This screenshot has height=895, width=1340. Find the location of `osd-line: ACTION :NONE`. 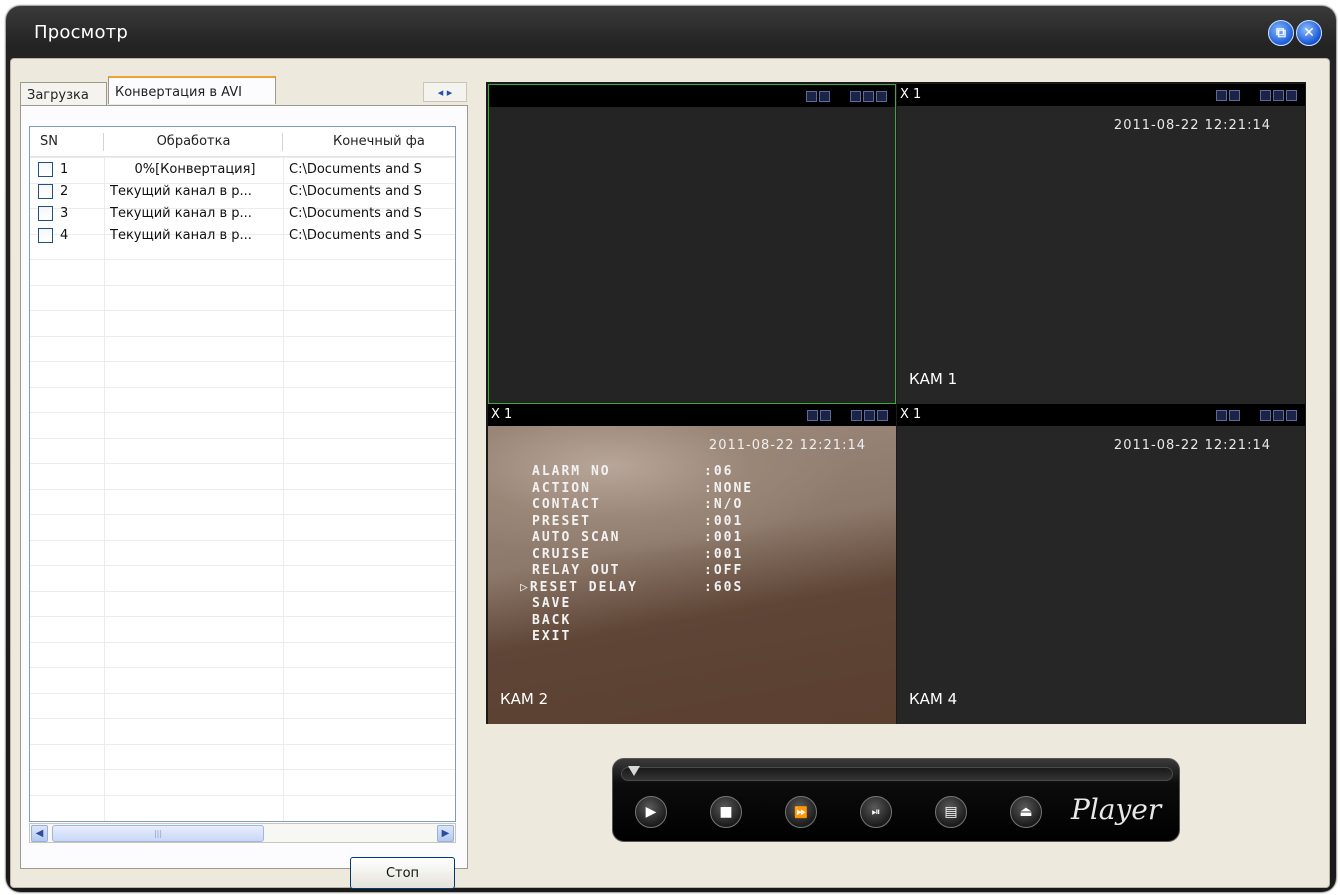

osd-line: ACTION :NONE is located at coordinates (642, 489).